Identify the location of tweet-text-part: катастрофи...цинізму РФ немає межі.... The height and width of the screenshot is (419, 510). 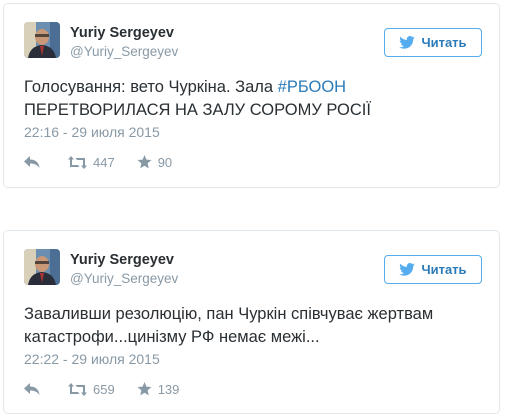
(172, 337).